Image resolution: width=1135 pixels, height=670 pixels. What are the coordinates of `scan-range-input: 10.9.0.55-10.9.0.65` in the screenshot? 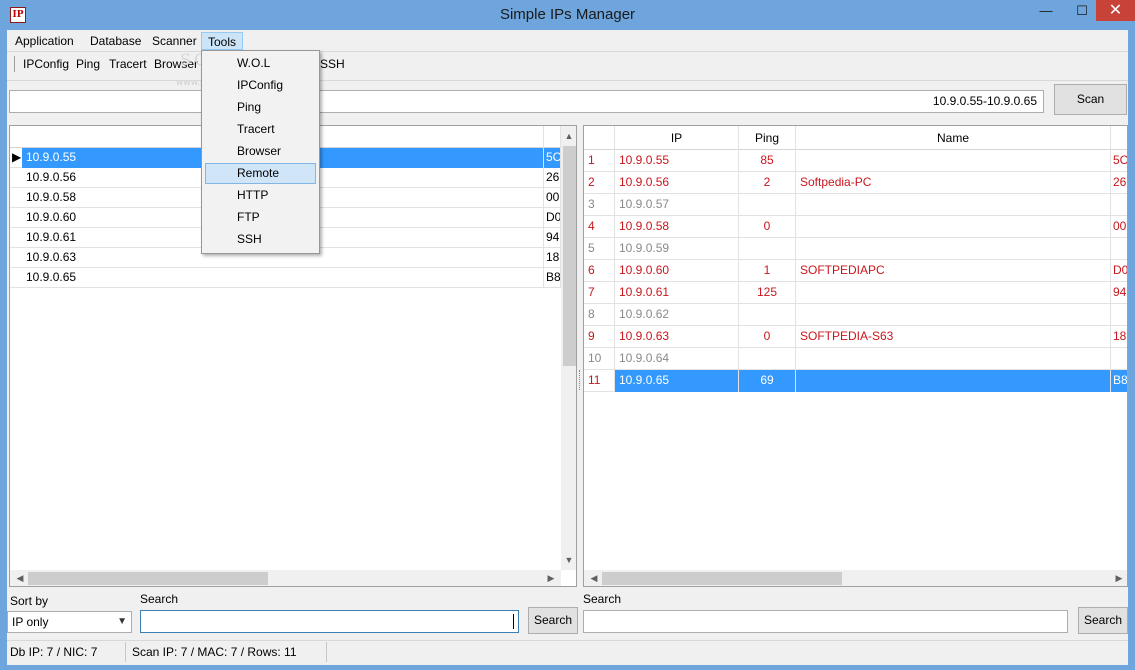 It's located at (526, 101).